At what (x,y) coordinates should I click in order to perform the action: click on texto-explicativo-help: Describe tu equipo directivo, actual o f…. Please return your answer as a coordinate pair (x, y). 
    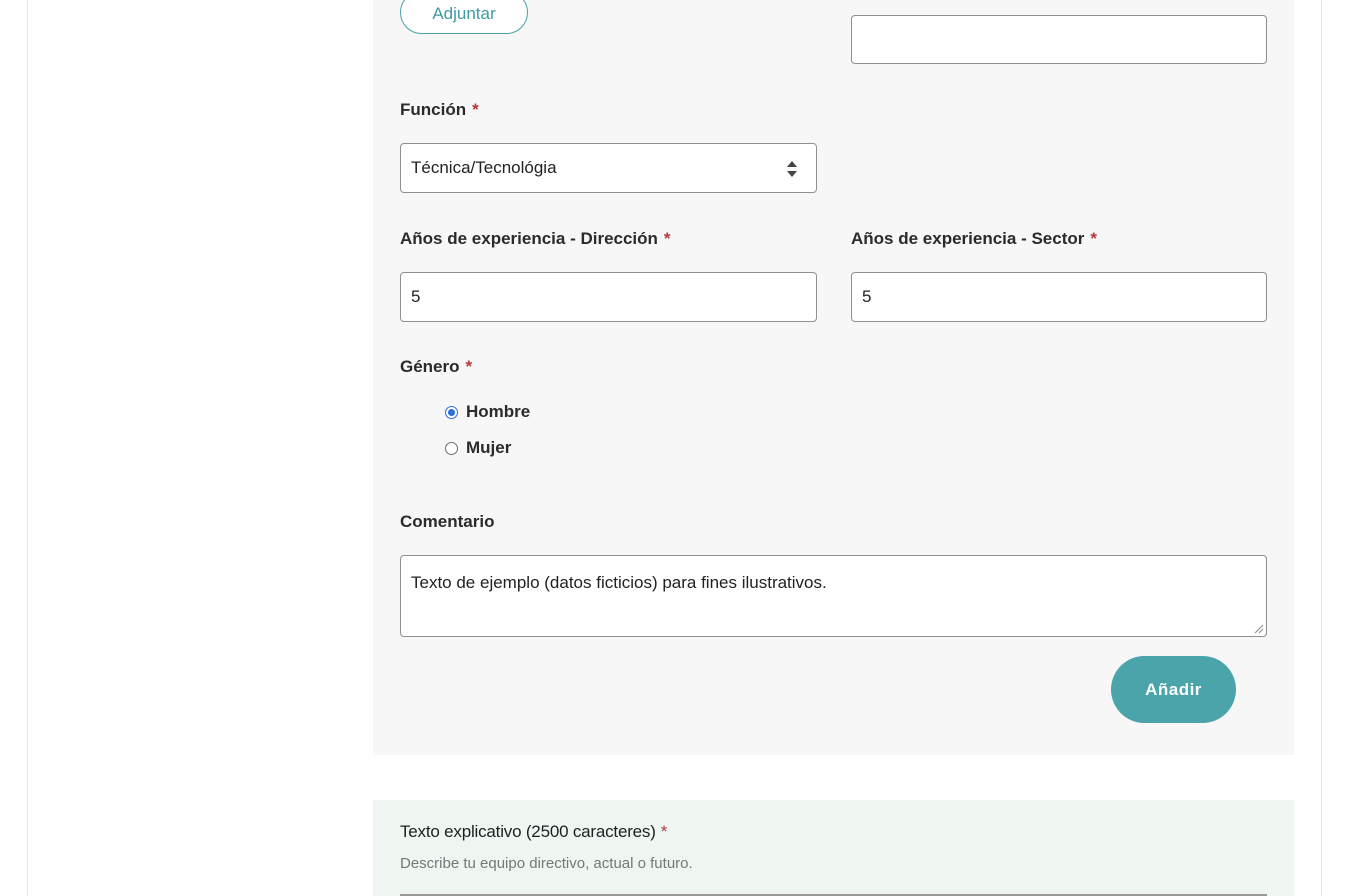
    Looking at the image, I should click on (546, 863).